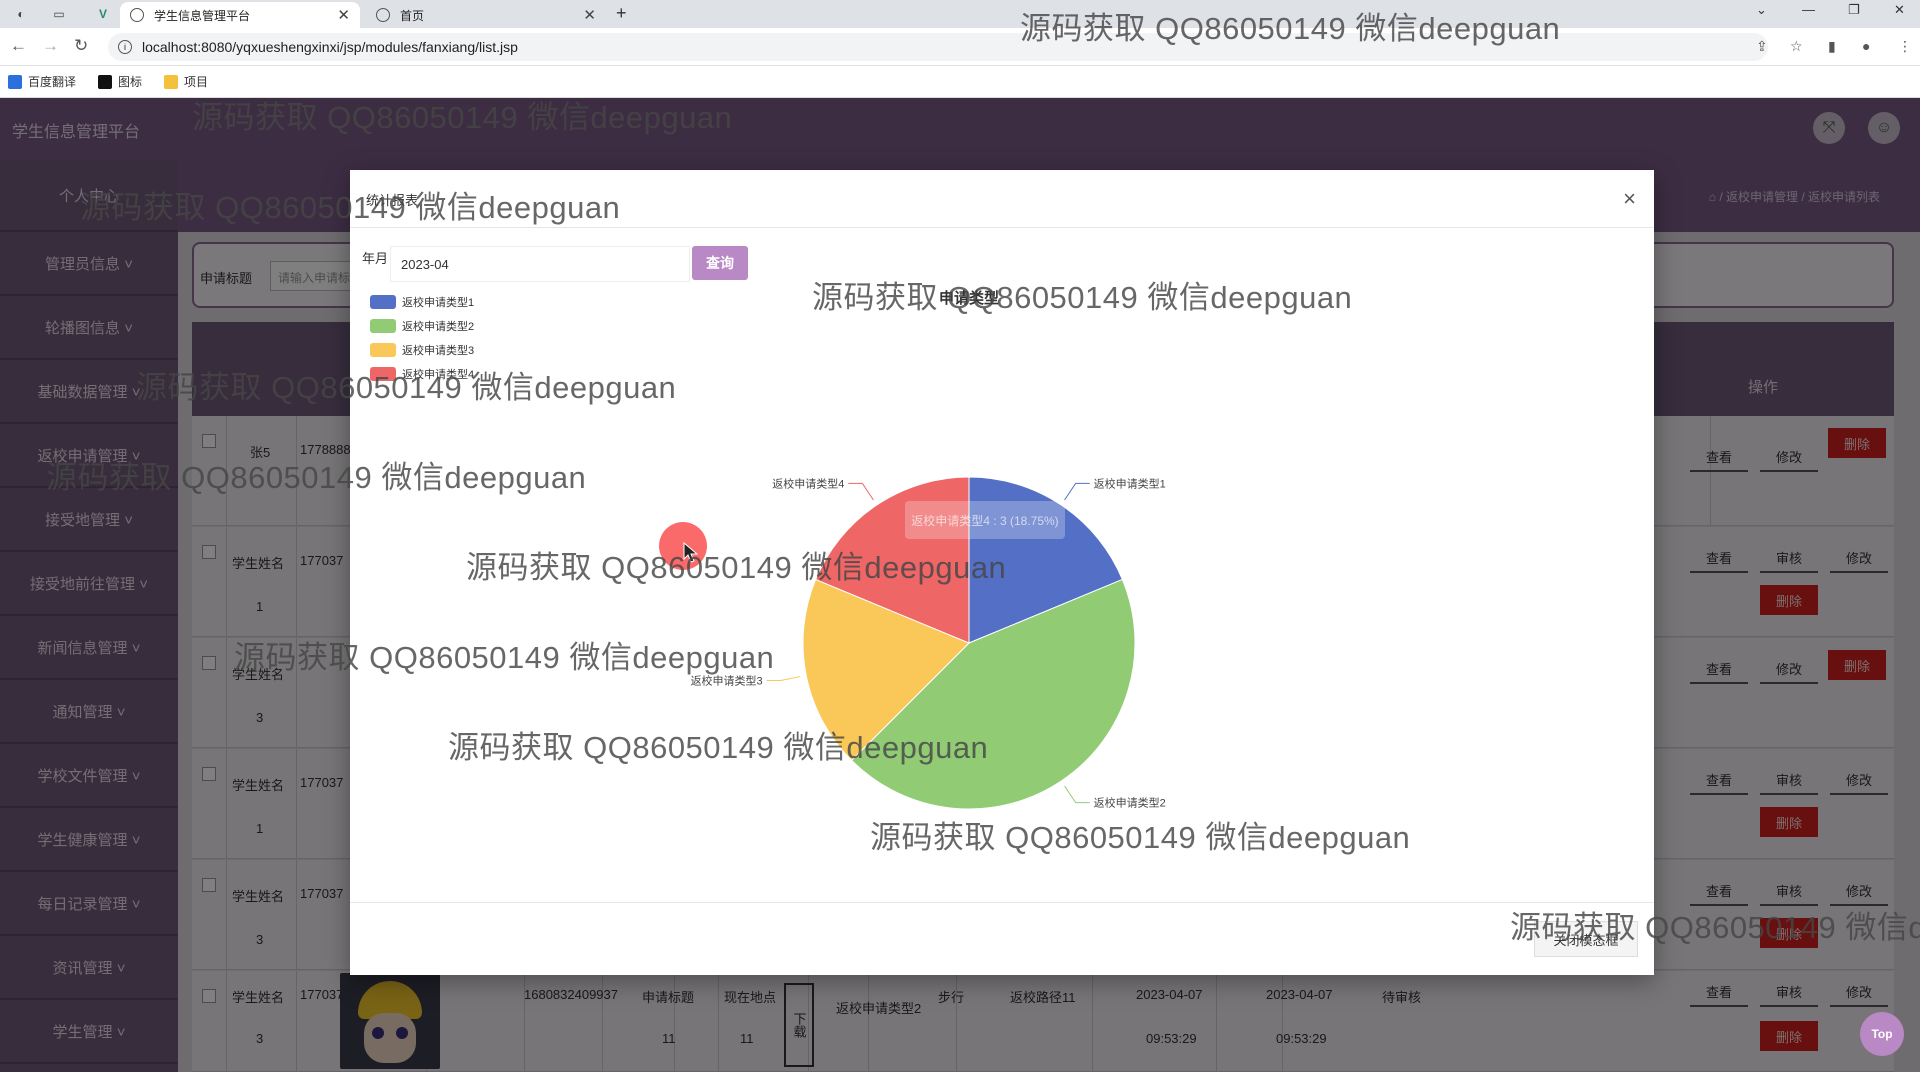  What do you see at coordinates (486, 15) in the screenshot?
I see `tab-home: 首页 ✕` at bounding box center [486, 15].